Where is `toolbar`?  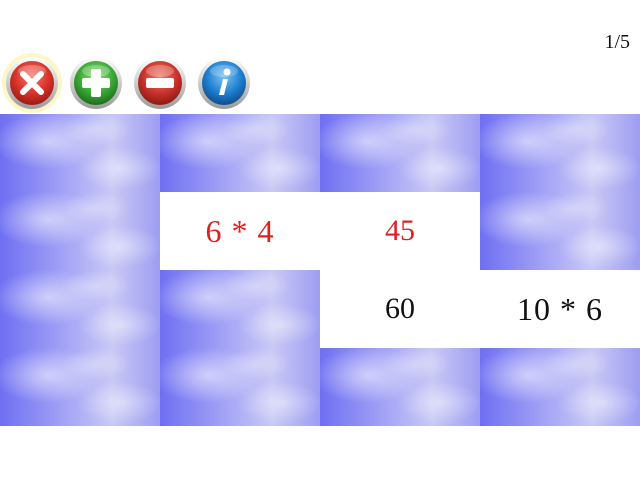
toolbar is located at coordinates (320, 83).